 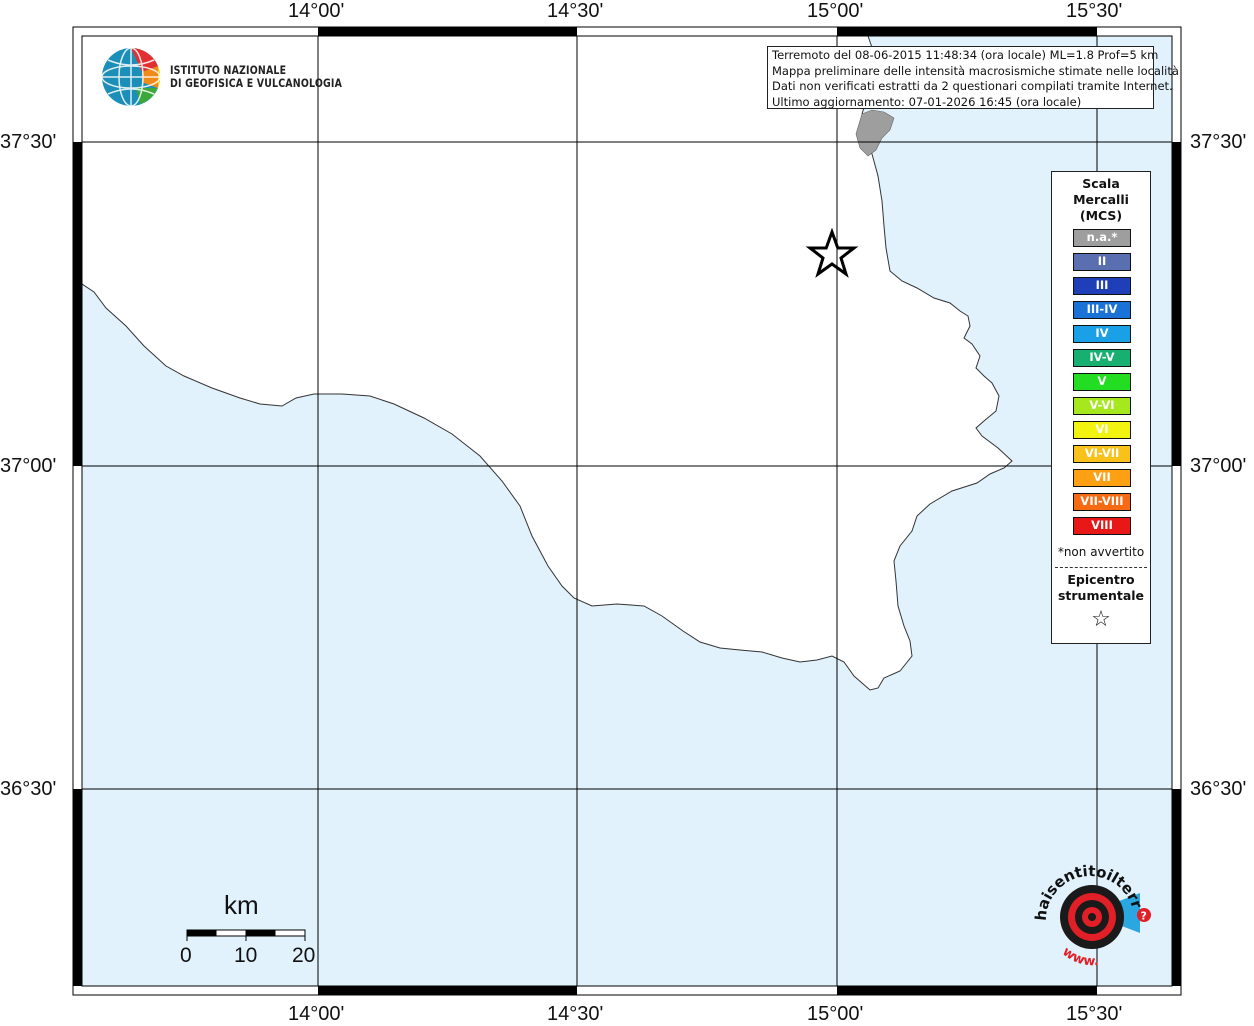 What do you see at coordinates (1101, 619) in the screenshot?
I see `legend-star-icon: ☆` at bounding box center [1101, 619].